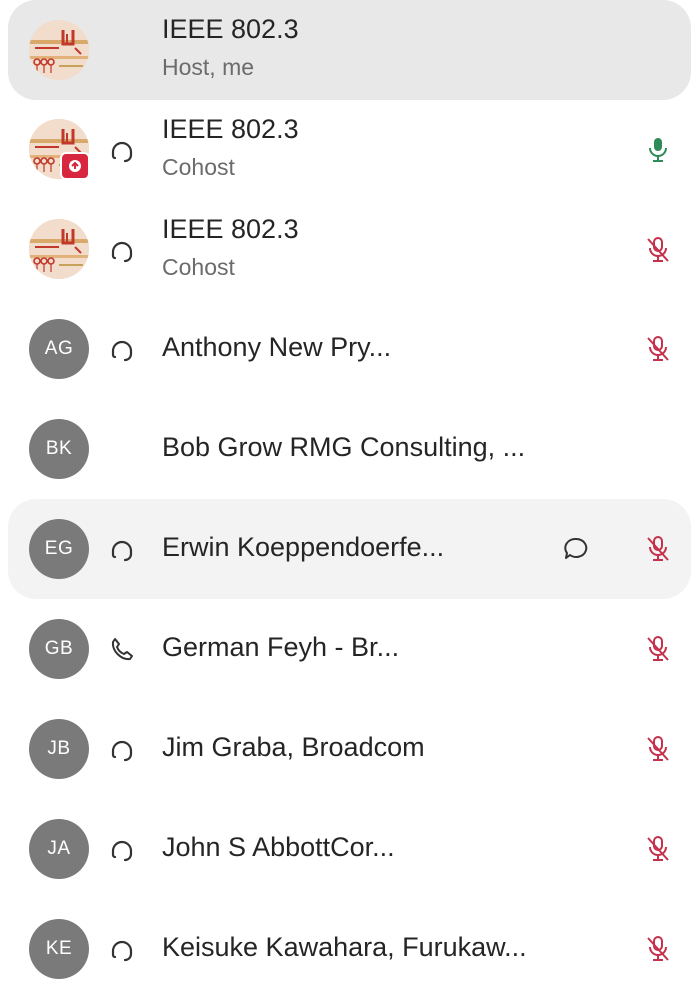  I want to click on avatar: AG, so click(59, 349).